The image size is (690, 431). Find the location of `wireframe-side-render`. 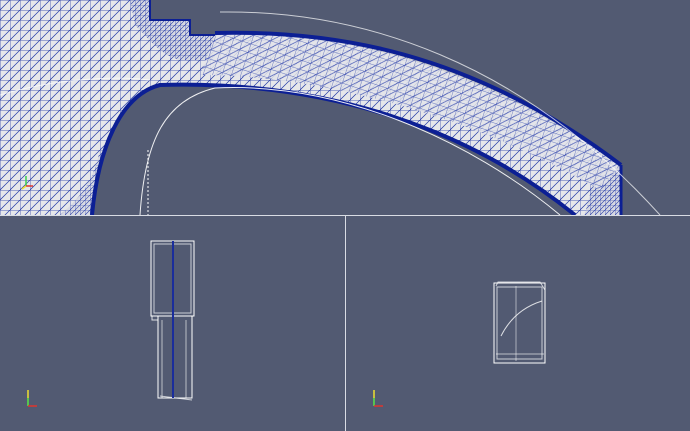

wireframe-side-render is located at coordinates (111, 323).